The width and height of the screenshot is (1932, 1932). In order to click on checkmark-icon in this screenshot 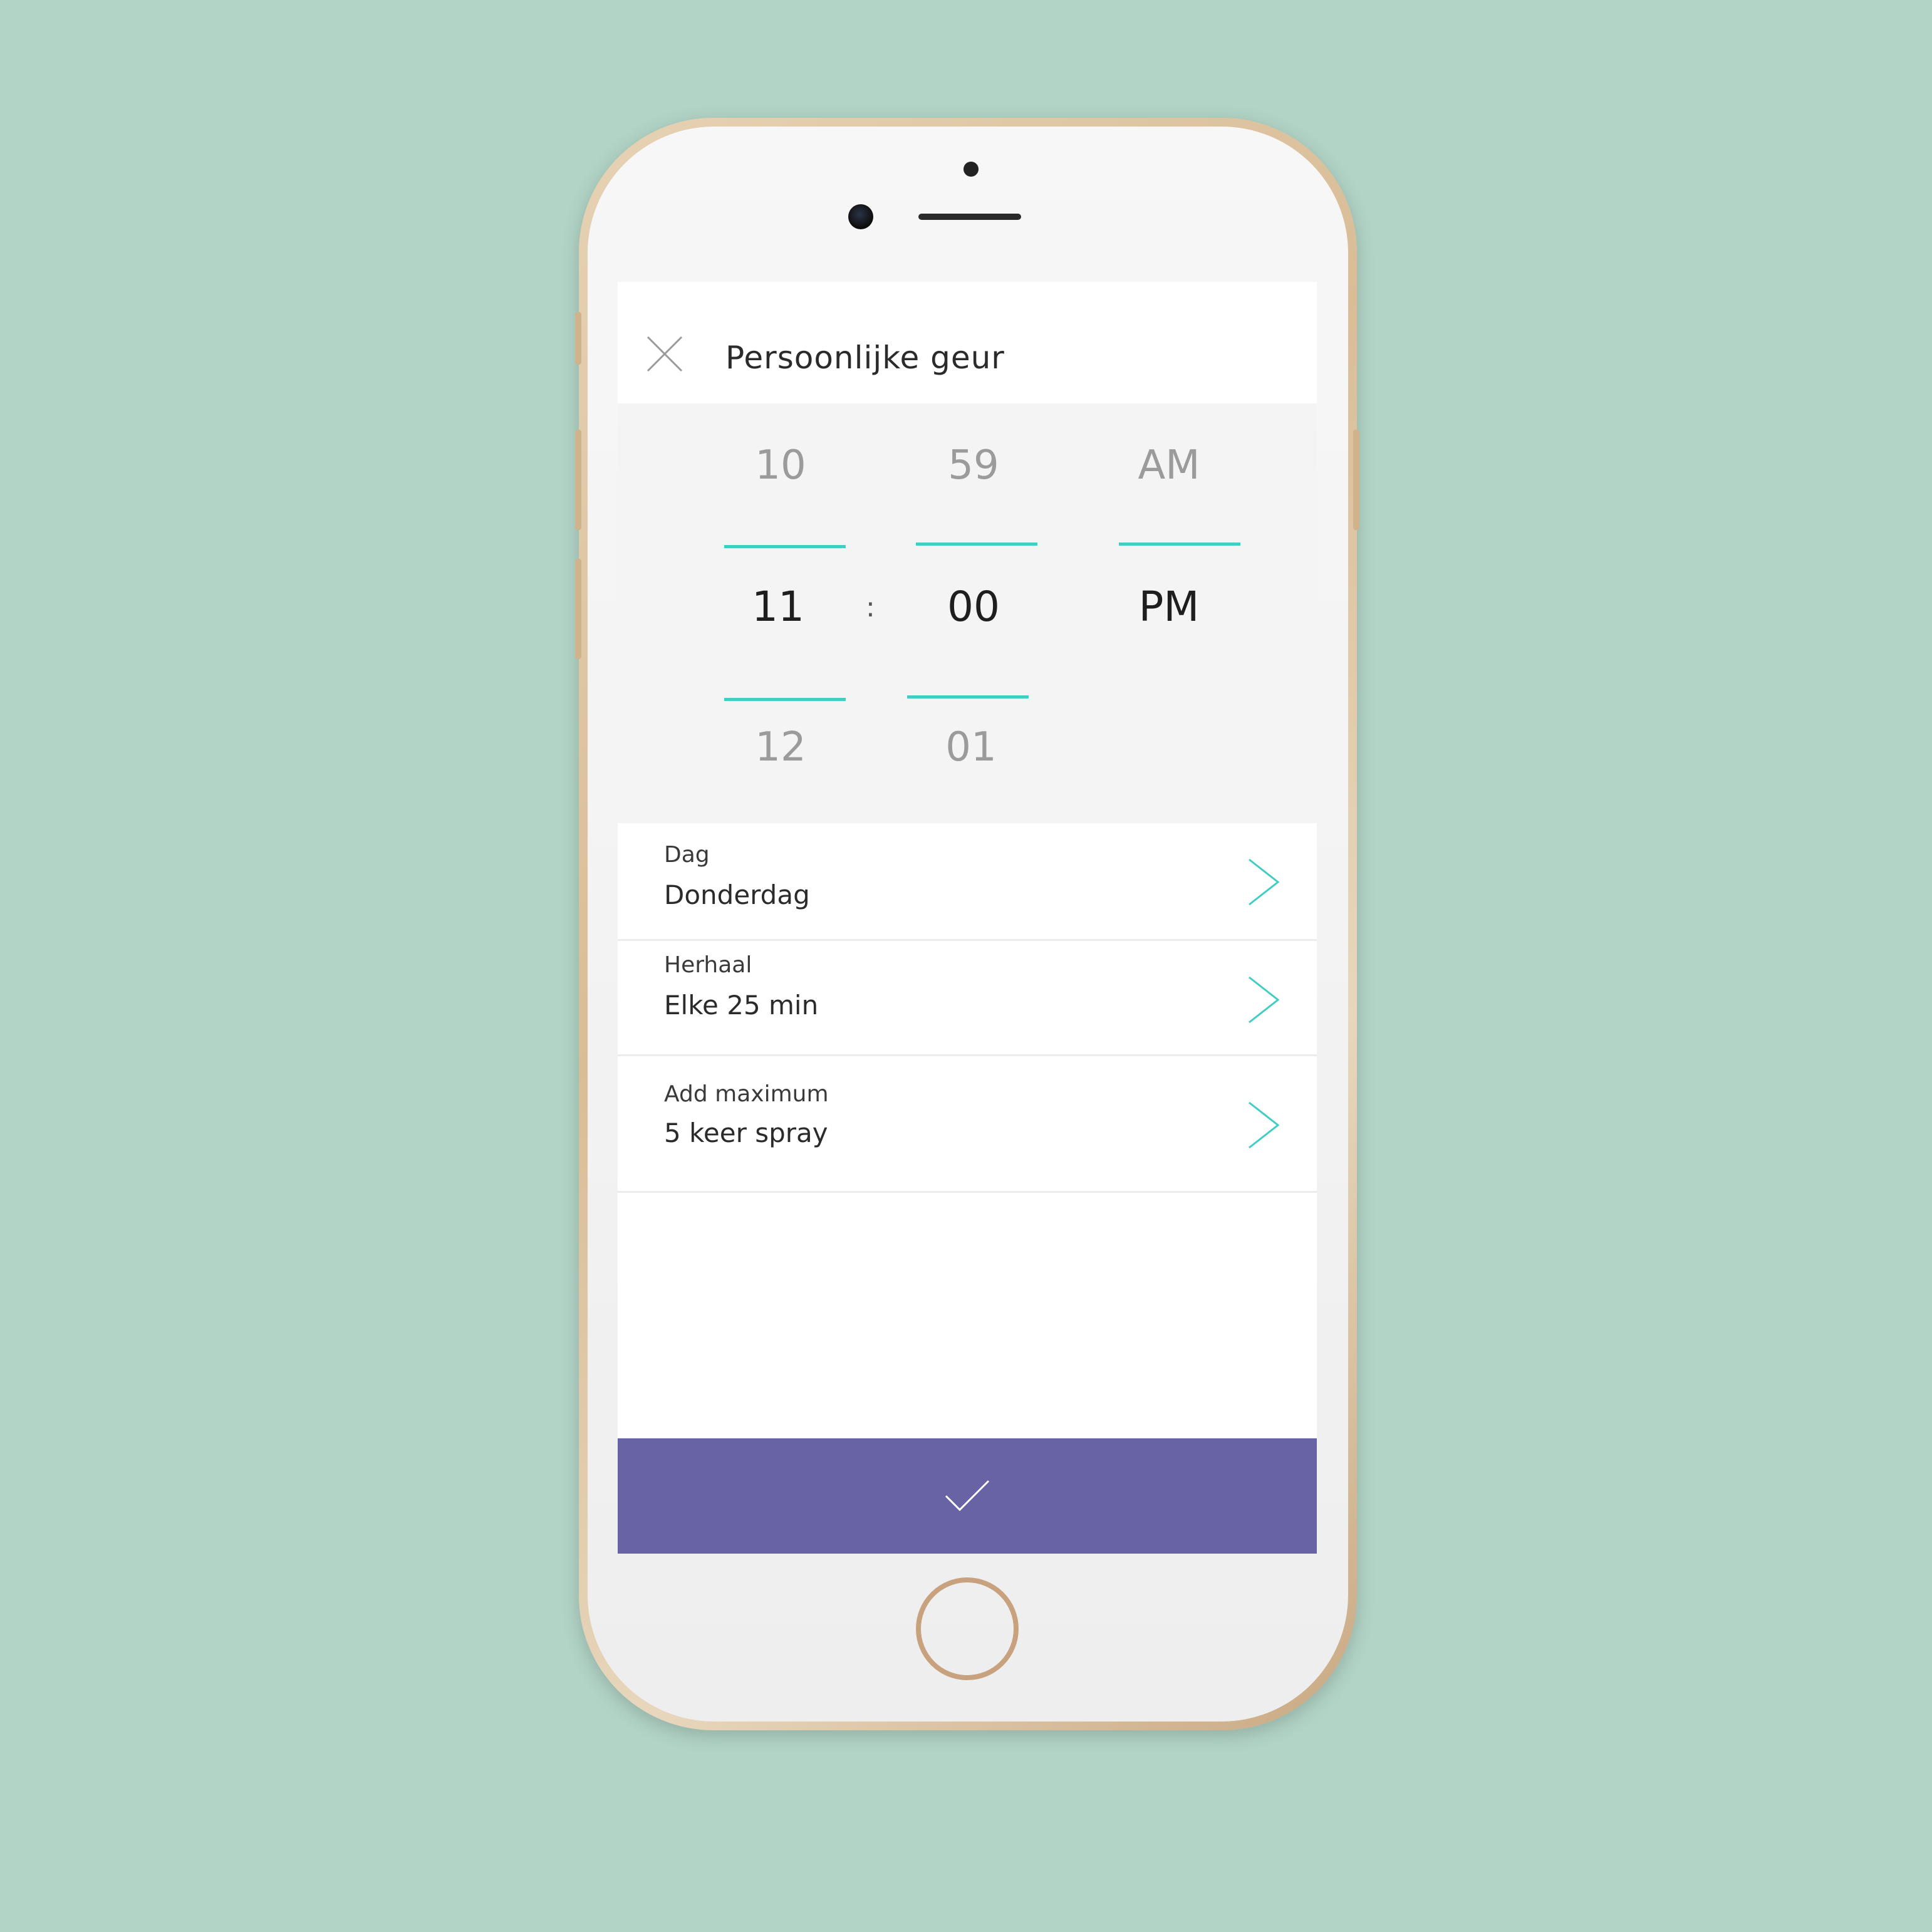, I will do `click(967, 1496)`.